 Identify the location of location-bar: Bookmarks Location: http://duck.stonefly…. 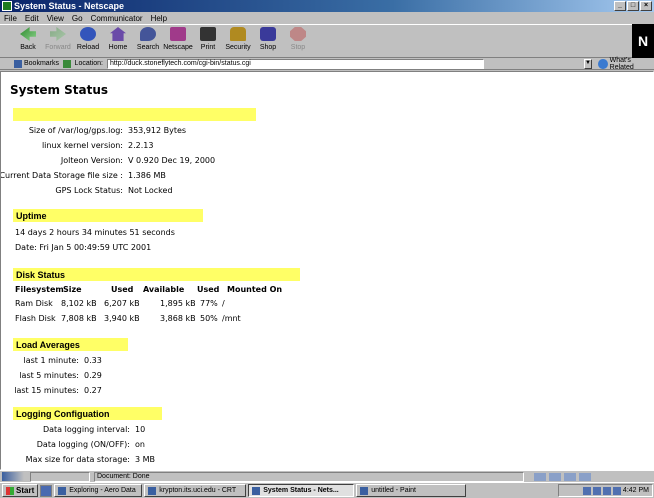
(327, 64).